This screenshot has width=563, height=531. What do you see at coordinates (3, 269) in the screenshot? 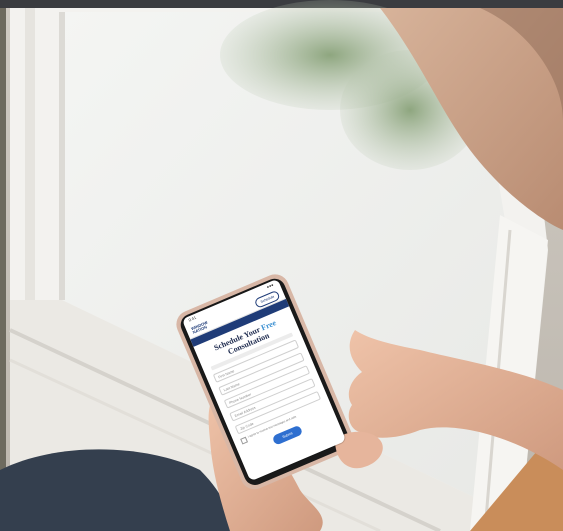
I see `left-edge` at bounding box center [3, 269].